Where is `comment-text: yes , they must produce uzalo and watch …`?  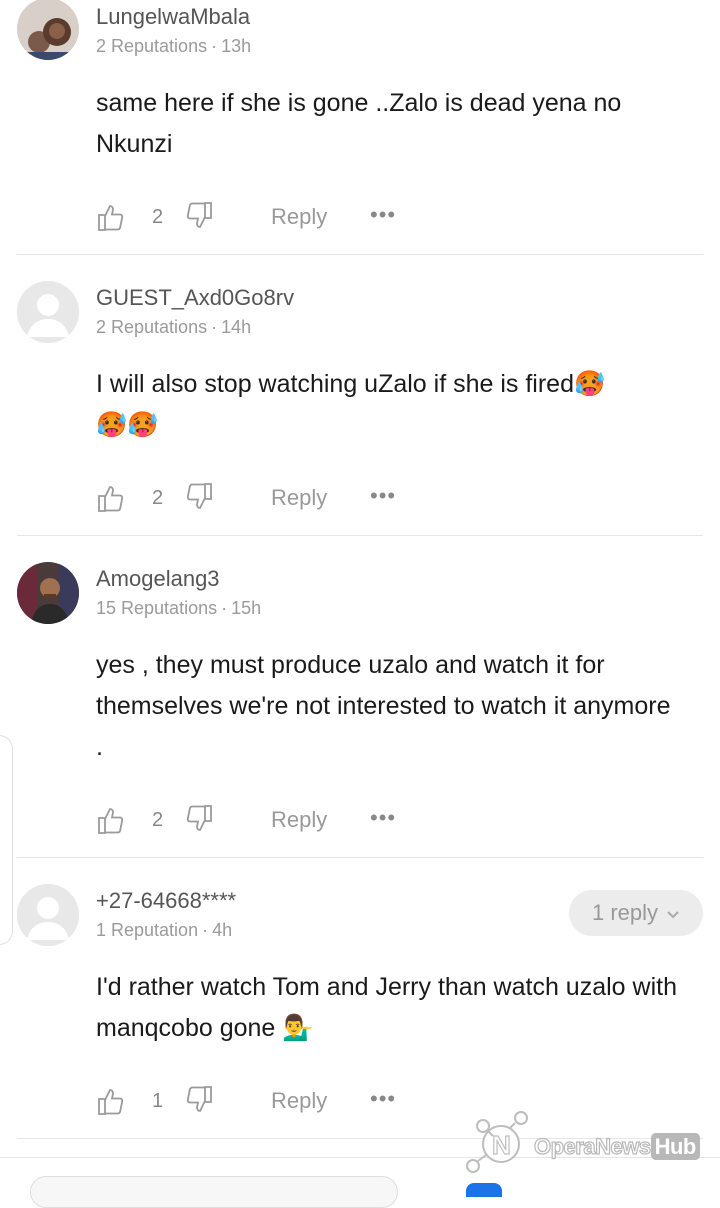 comment-text: yes , they must produce uzalo and watch … is located at coordinates (383, 706).